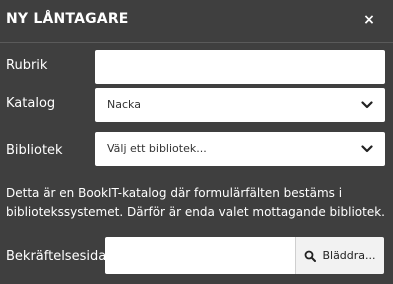 The width and height of the screenshot is (393, 284). Describe the element at coordinates (31, 103) in the screenshot. I see `katalog-label: Katalog` at that location.